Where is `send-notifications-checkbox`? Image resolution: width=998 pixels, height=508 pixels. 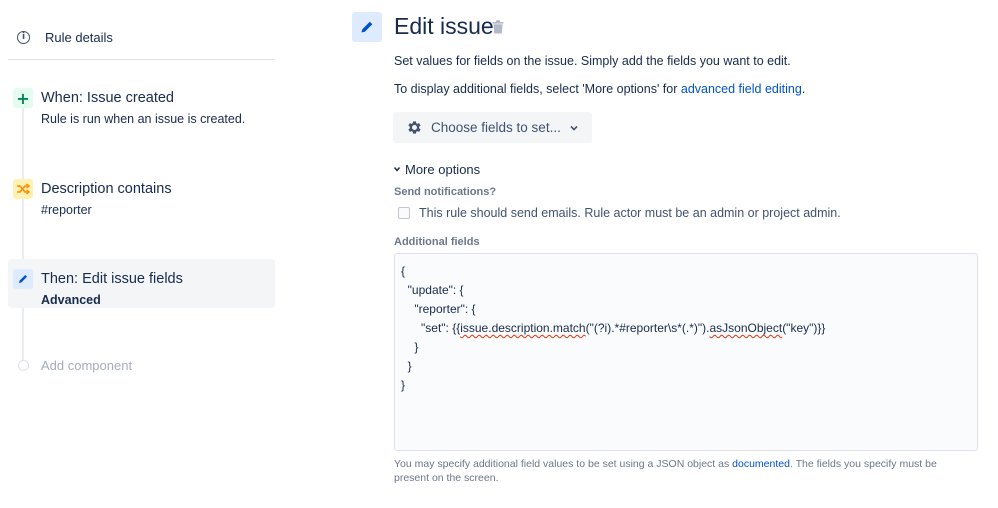 send-notifications-checkbox is located at coordinates (404, 213).